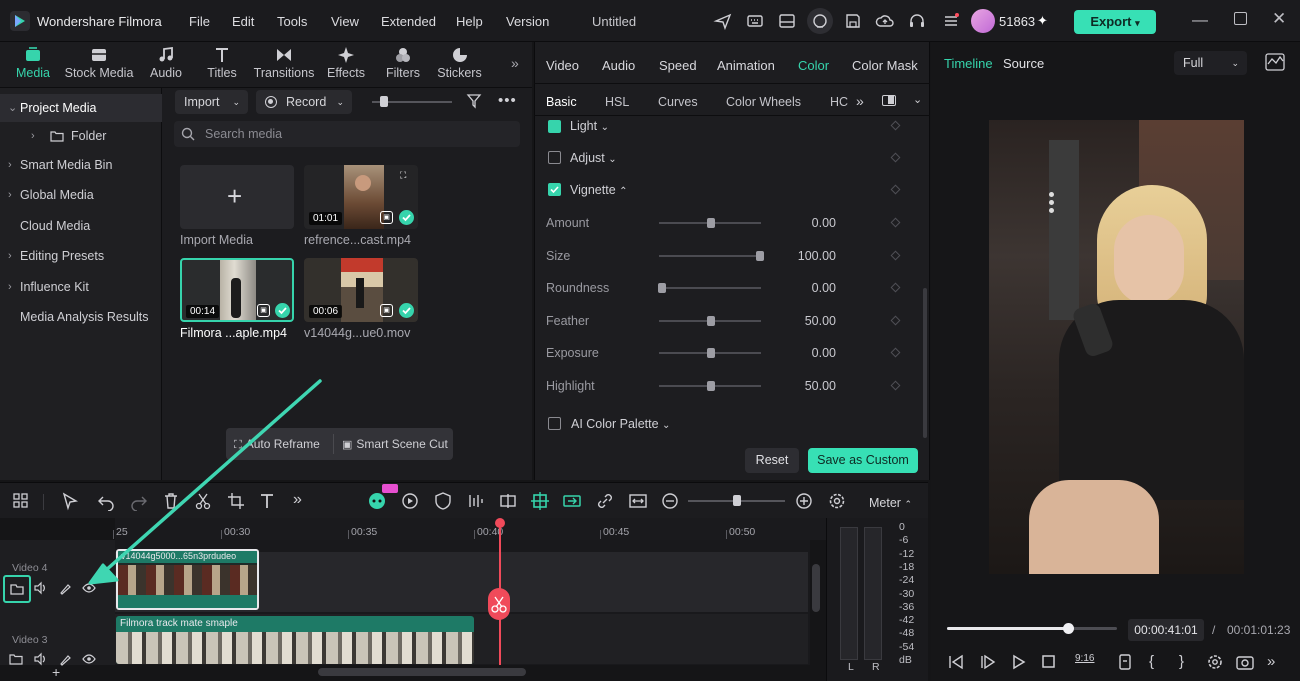  What do you see at coordinates (205, 482) in the screenshot?
I see `annotation-arrow` at bounding box center [205, 482].